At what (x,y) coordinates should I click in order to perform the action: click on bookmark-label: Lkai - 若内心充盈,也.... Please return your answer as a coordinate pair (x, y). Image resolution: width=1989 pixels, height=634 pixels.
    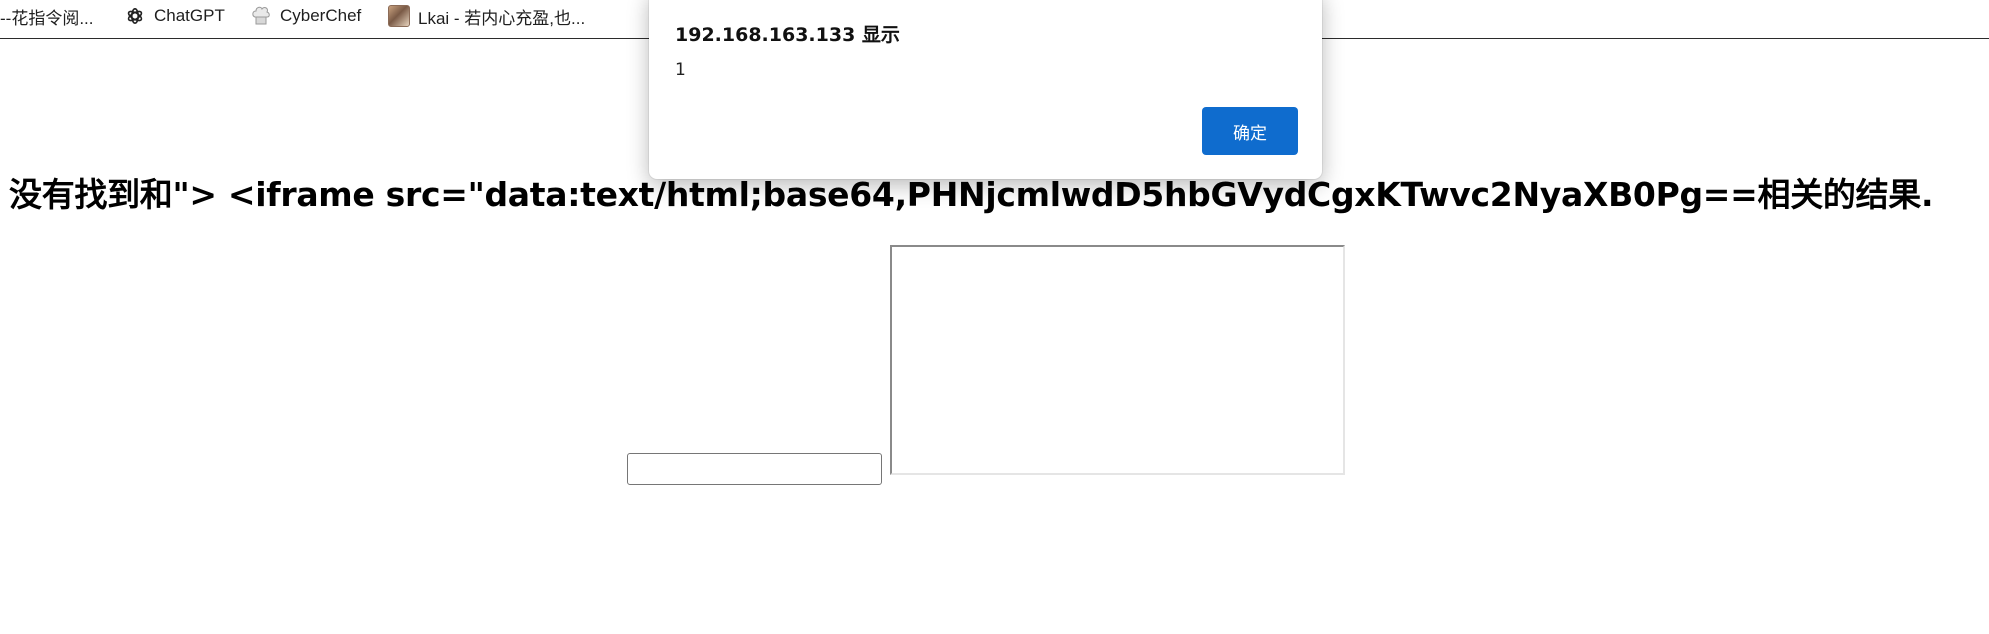
    Looking at the image, I should click on (502, 18).